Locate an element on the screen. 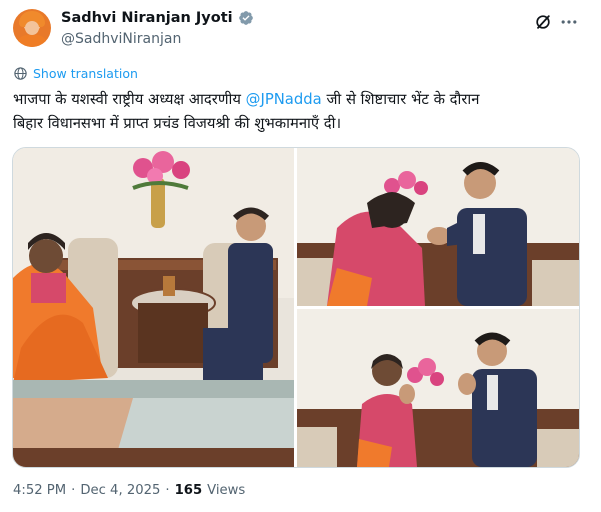 The width and height of the screenshot is (601, 512). tweet-text-part2: जी से शिष्टाचार भेंट के दौरान is located at coordinates (400, 99).